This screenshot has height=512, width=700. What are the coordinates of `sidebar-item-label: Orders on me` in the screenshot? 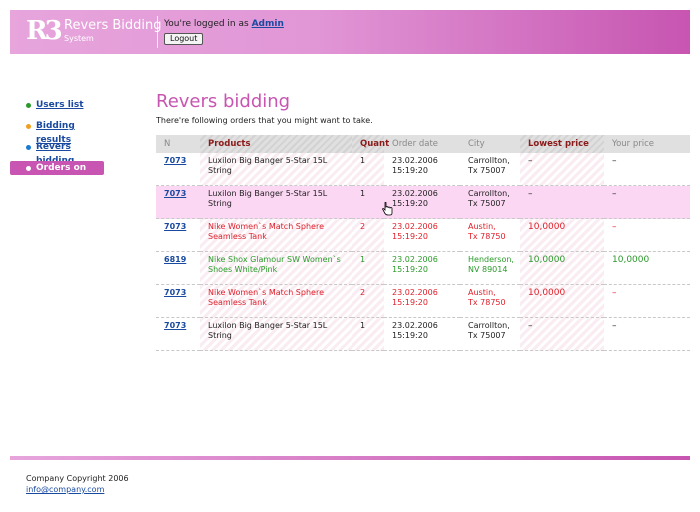 It's located at (61, 175).